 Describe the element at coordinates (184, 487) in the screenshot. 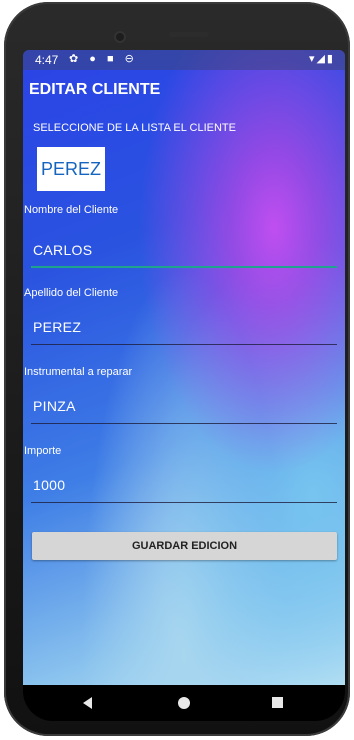

I see `amount-field: 1000` at that location.